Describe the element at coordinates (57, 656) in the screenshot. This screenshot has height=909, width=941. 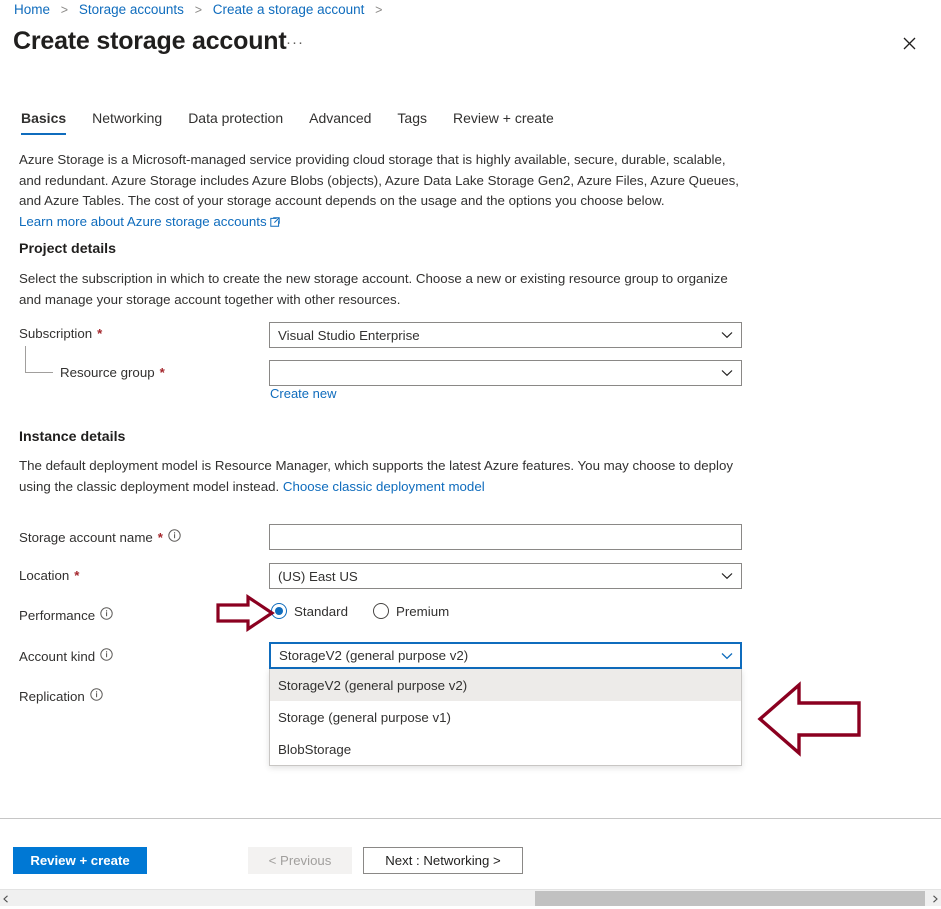
I see `account-kind-label-text: Account kind` at that location.